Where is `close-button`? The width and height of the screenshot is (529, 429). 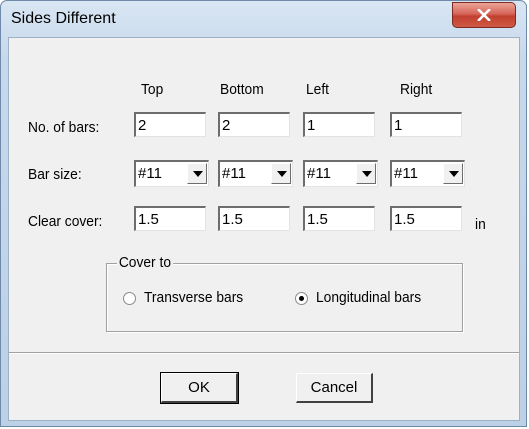
close-button is located at coordinates (484, 15).